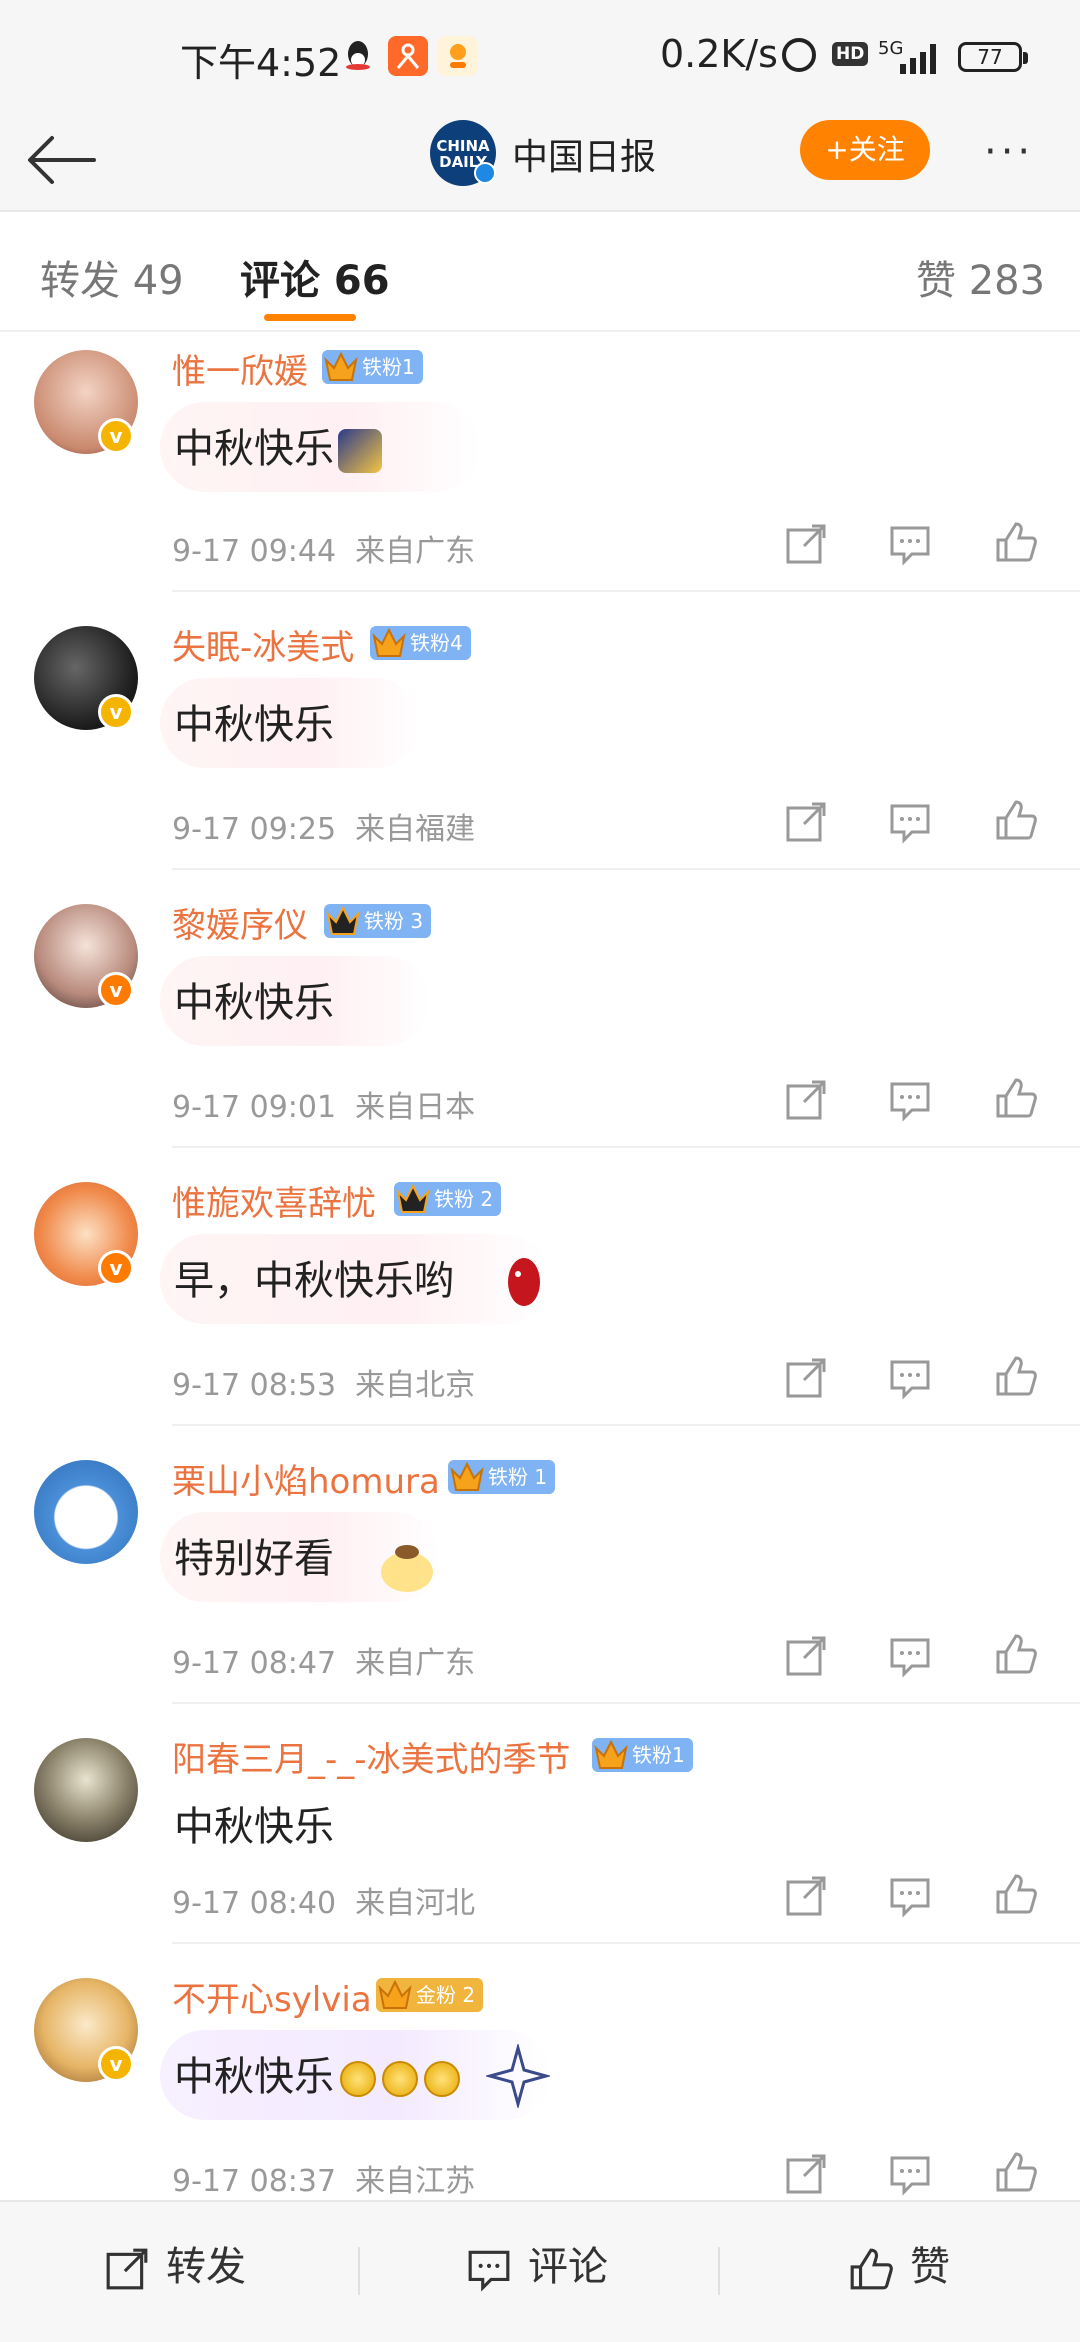 The image size is (1080, 2342). I want to click on back-arrow-icon, so click(62, 160).